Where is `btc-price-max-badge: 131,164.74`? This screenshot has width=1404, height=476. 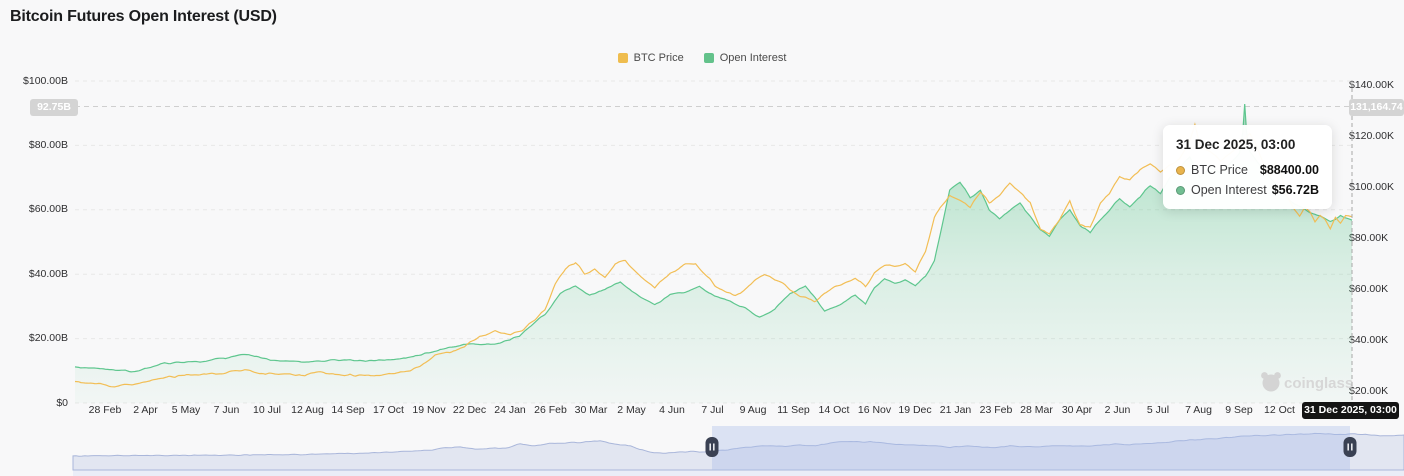 btc-price-max-badge: 131,164.74 is located at coordinates (1376, 107).